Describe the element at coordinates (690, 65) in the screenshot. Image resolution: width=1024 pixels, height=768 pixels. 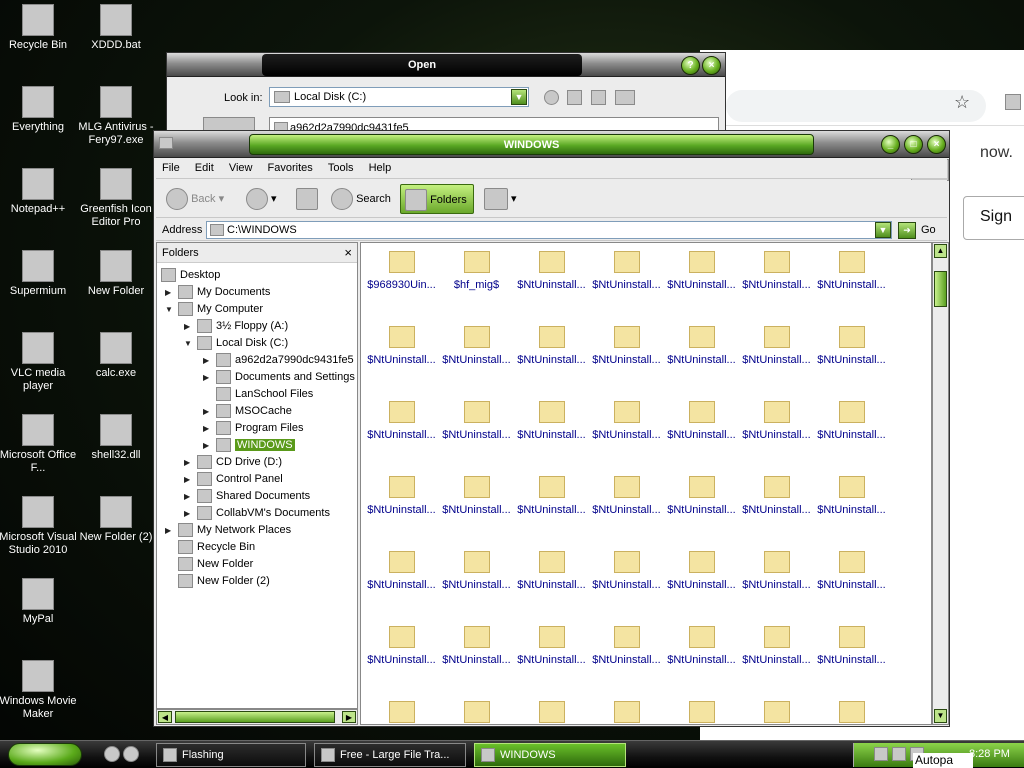
I see `help-button: ?` at that location.